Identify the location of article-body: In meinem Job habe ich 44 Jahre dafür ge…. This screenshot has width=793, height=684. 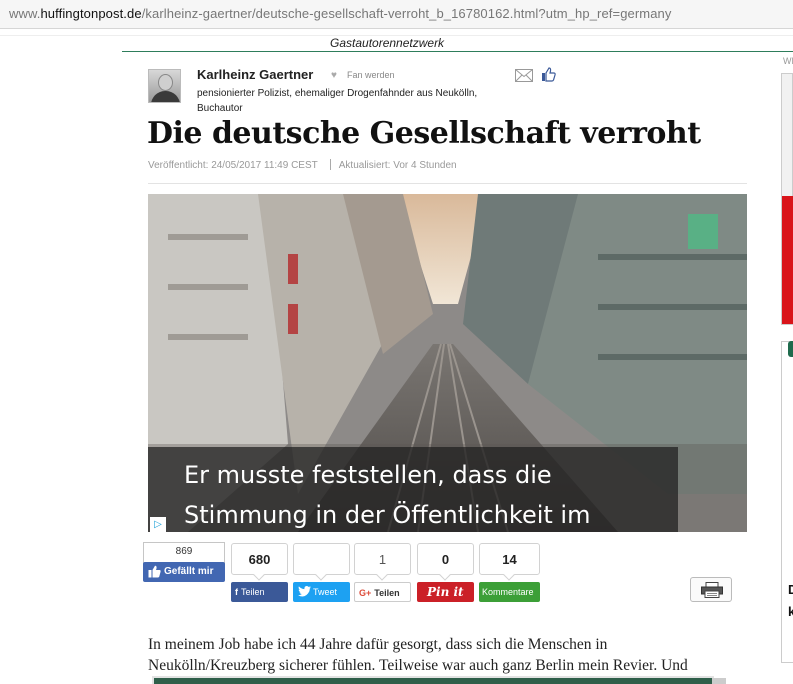
(438, 655).